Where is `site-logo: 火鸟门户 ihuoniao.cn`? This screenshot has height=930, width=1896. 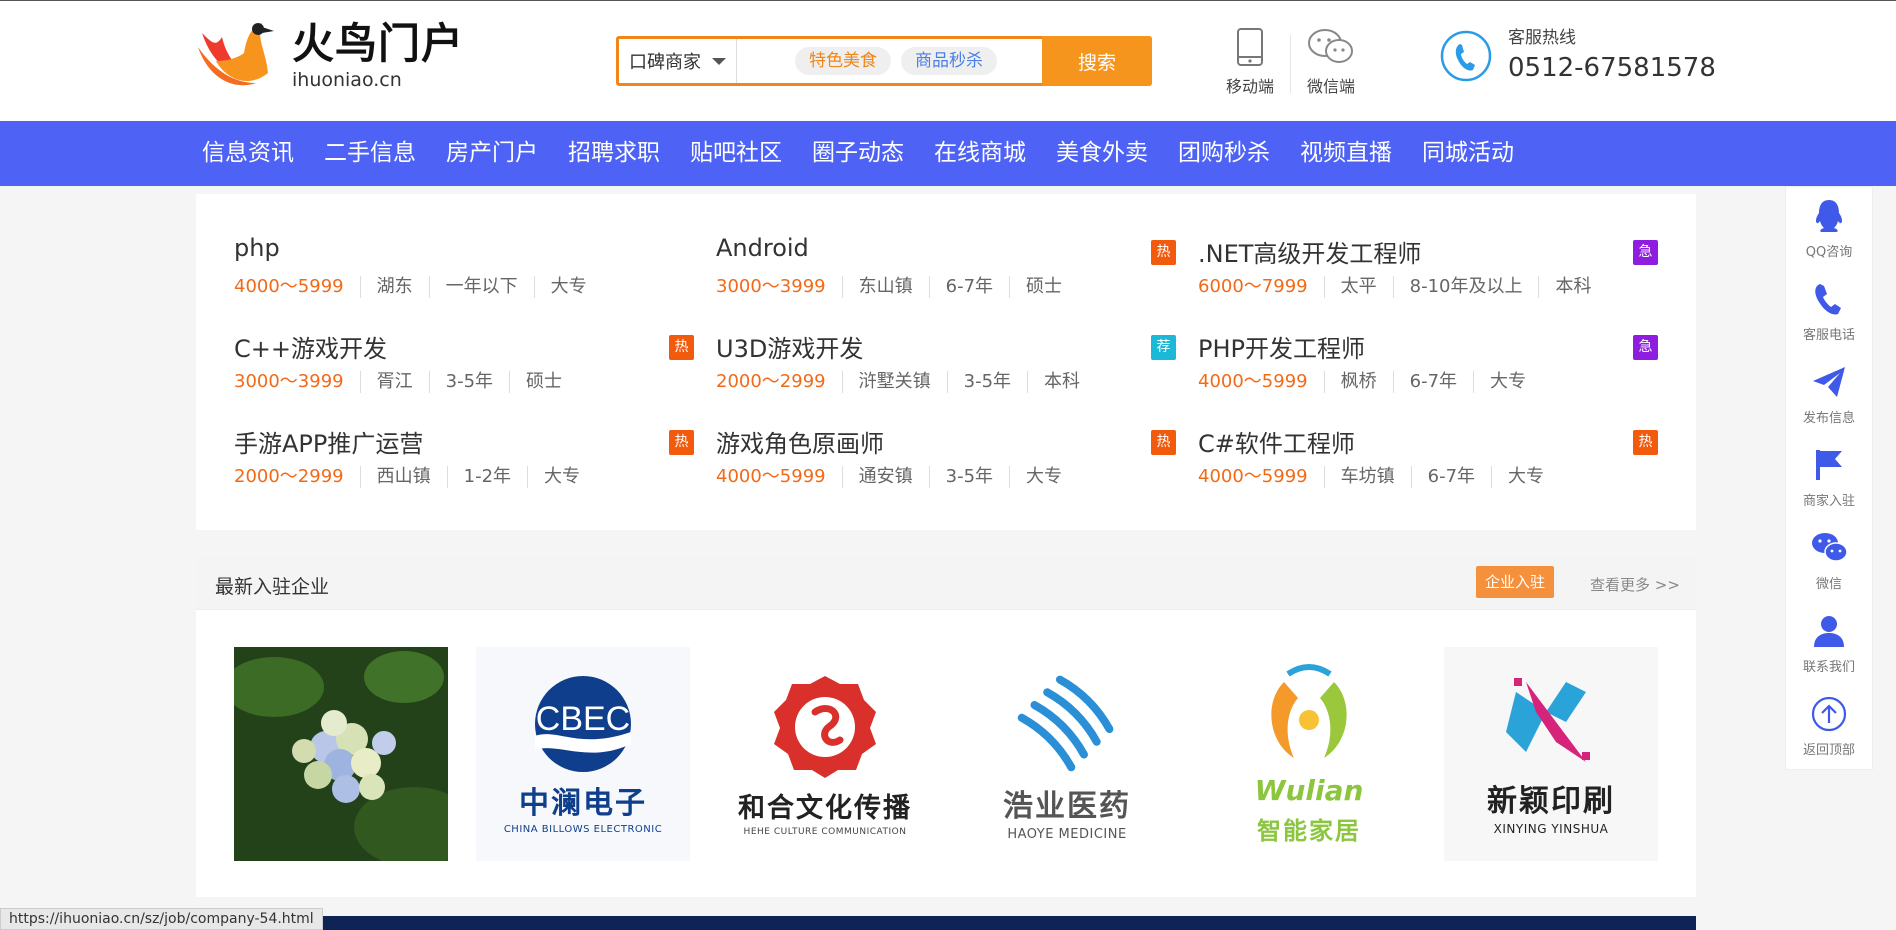
site-logo: 火鸟门户 ihuoniao.cn is located at coordinates (330, 55).